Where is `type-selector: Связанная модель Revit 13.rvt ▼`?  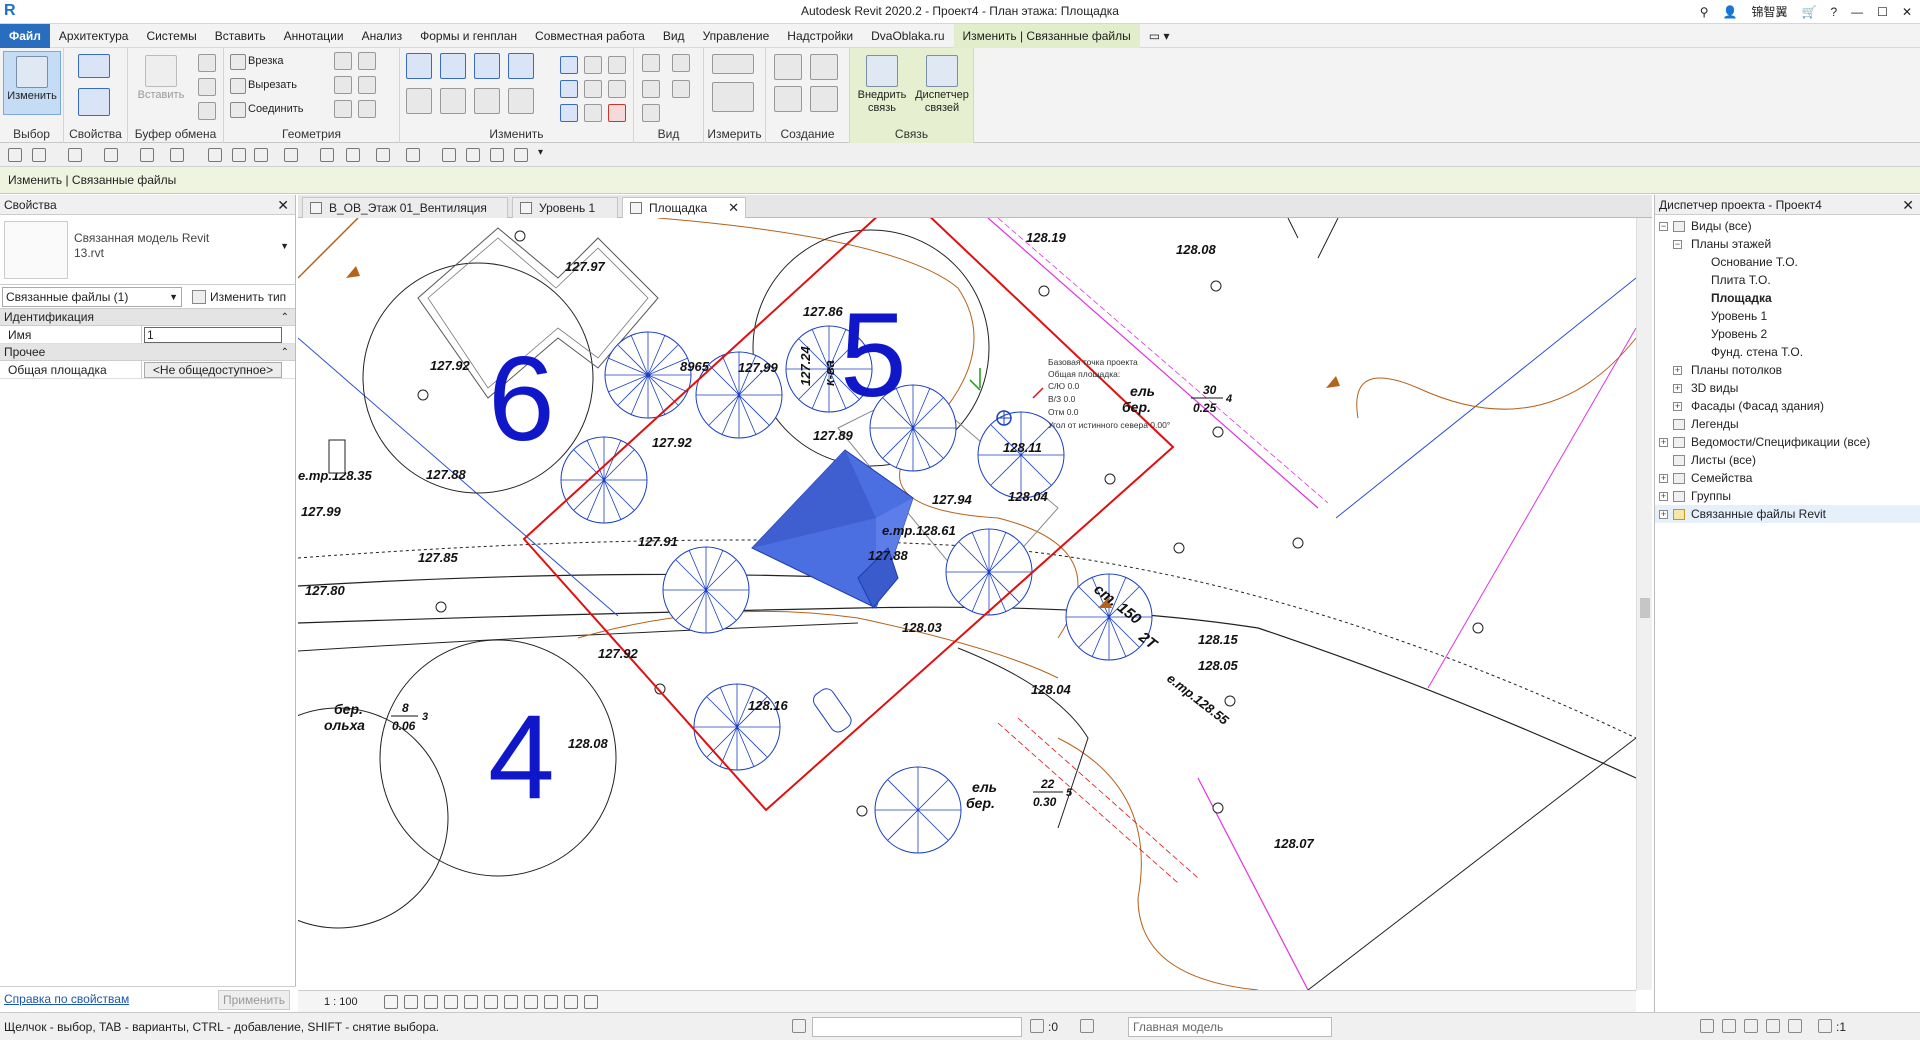 type-selector: Связанная модель Revit 13.rvt ▼ is located at coordinates (147, 250).